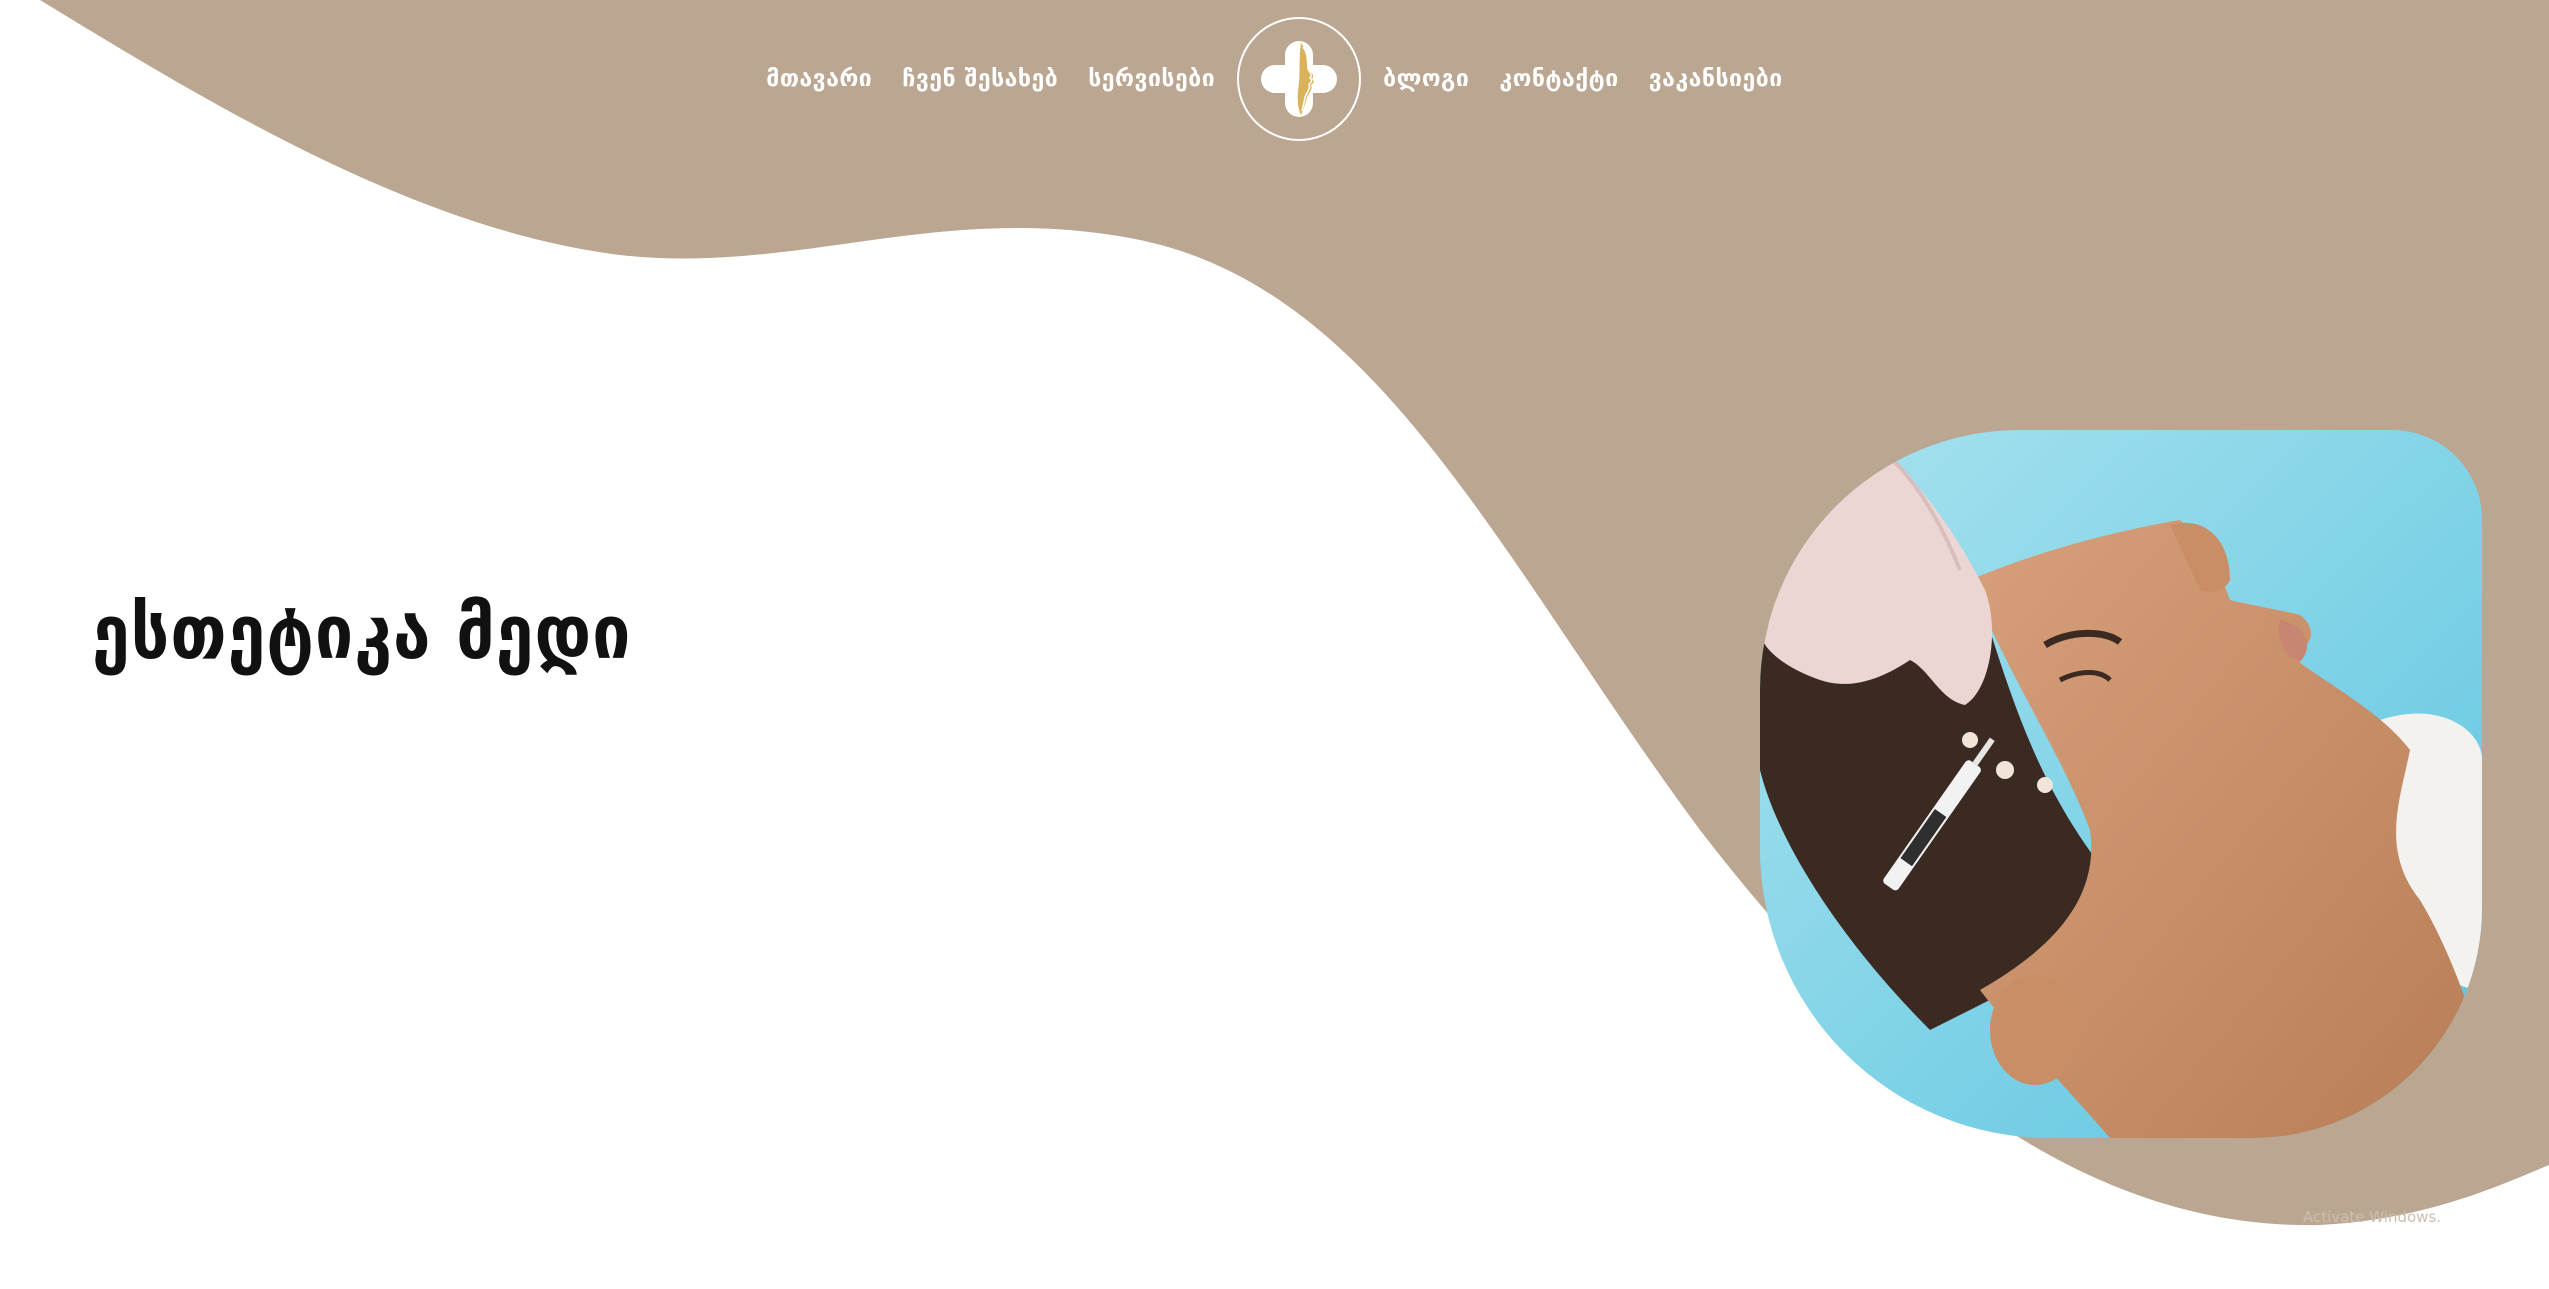 This screenshot has width=2549, height=1289. Describe the element at coordinates (1151, 79) in the screenshot. I see `nav-link-services: სერვისები` at that location.